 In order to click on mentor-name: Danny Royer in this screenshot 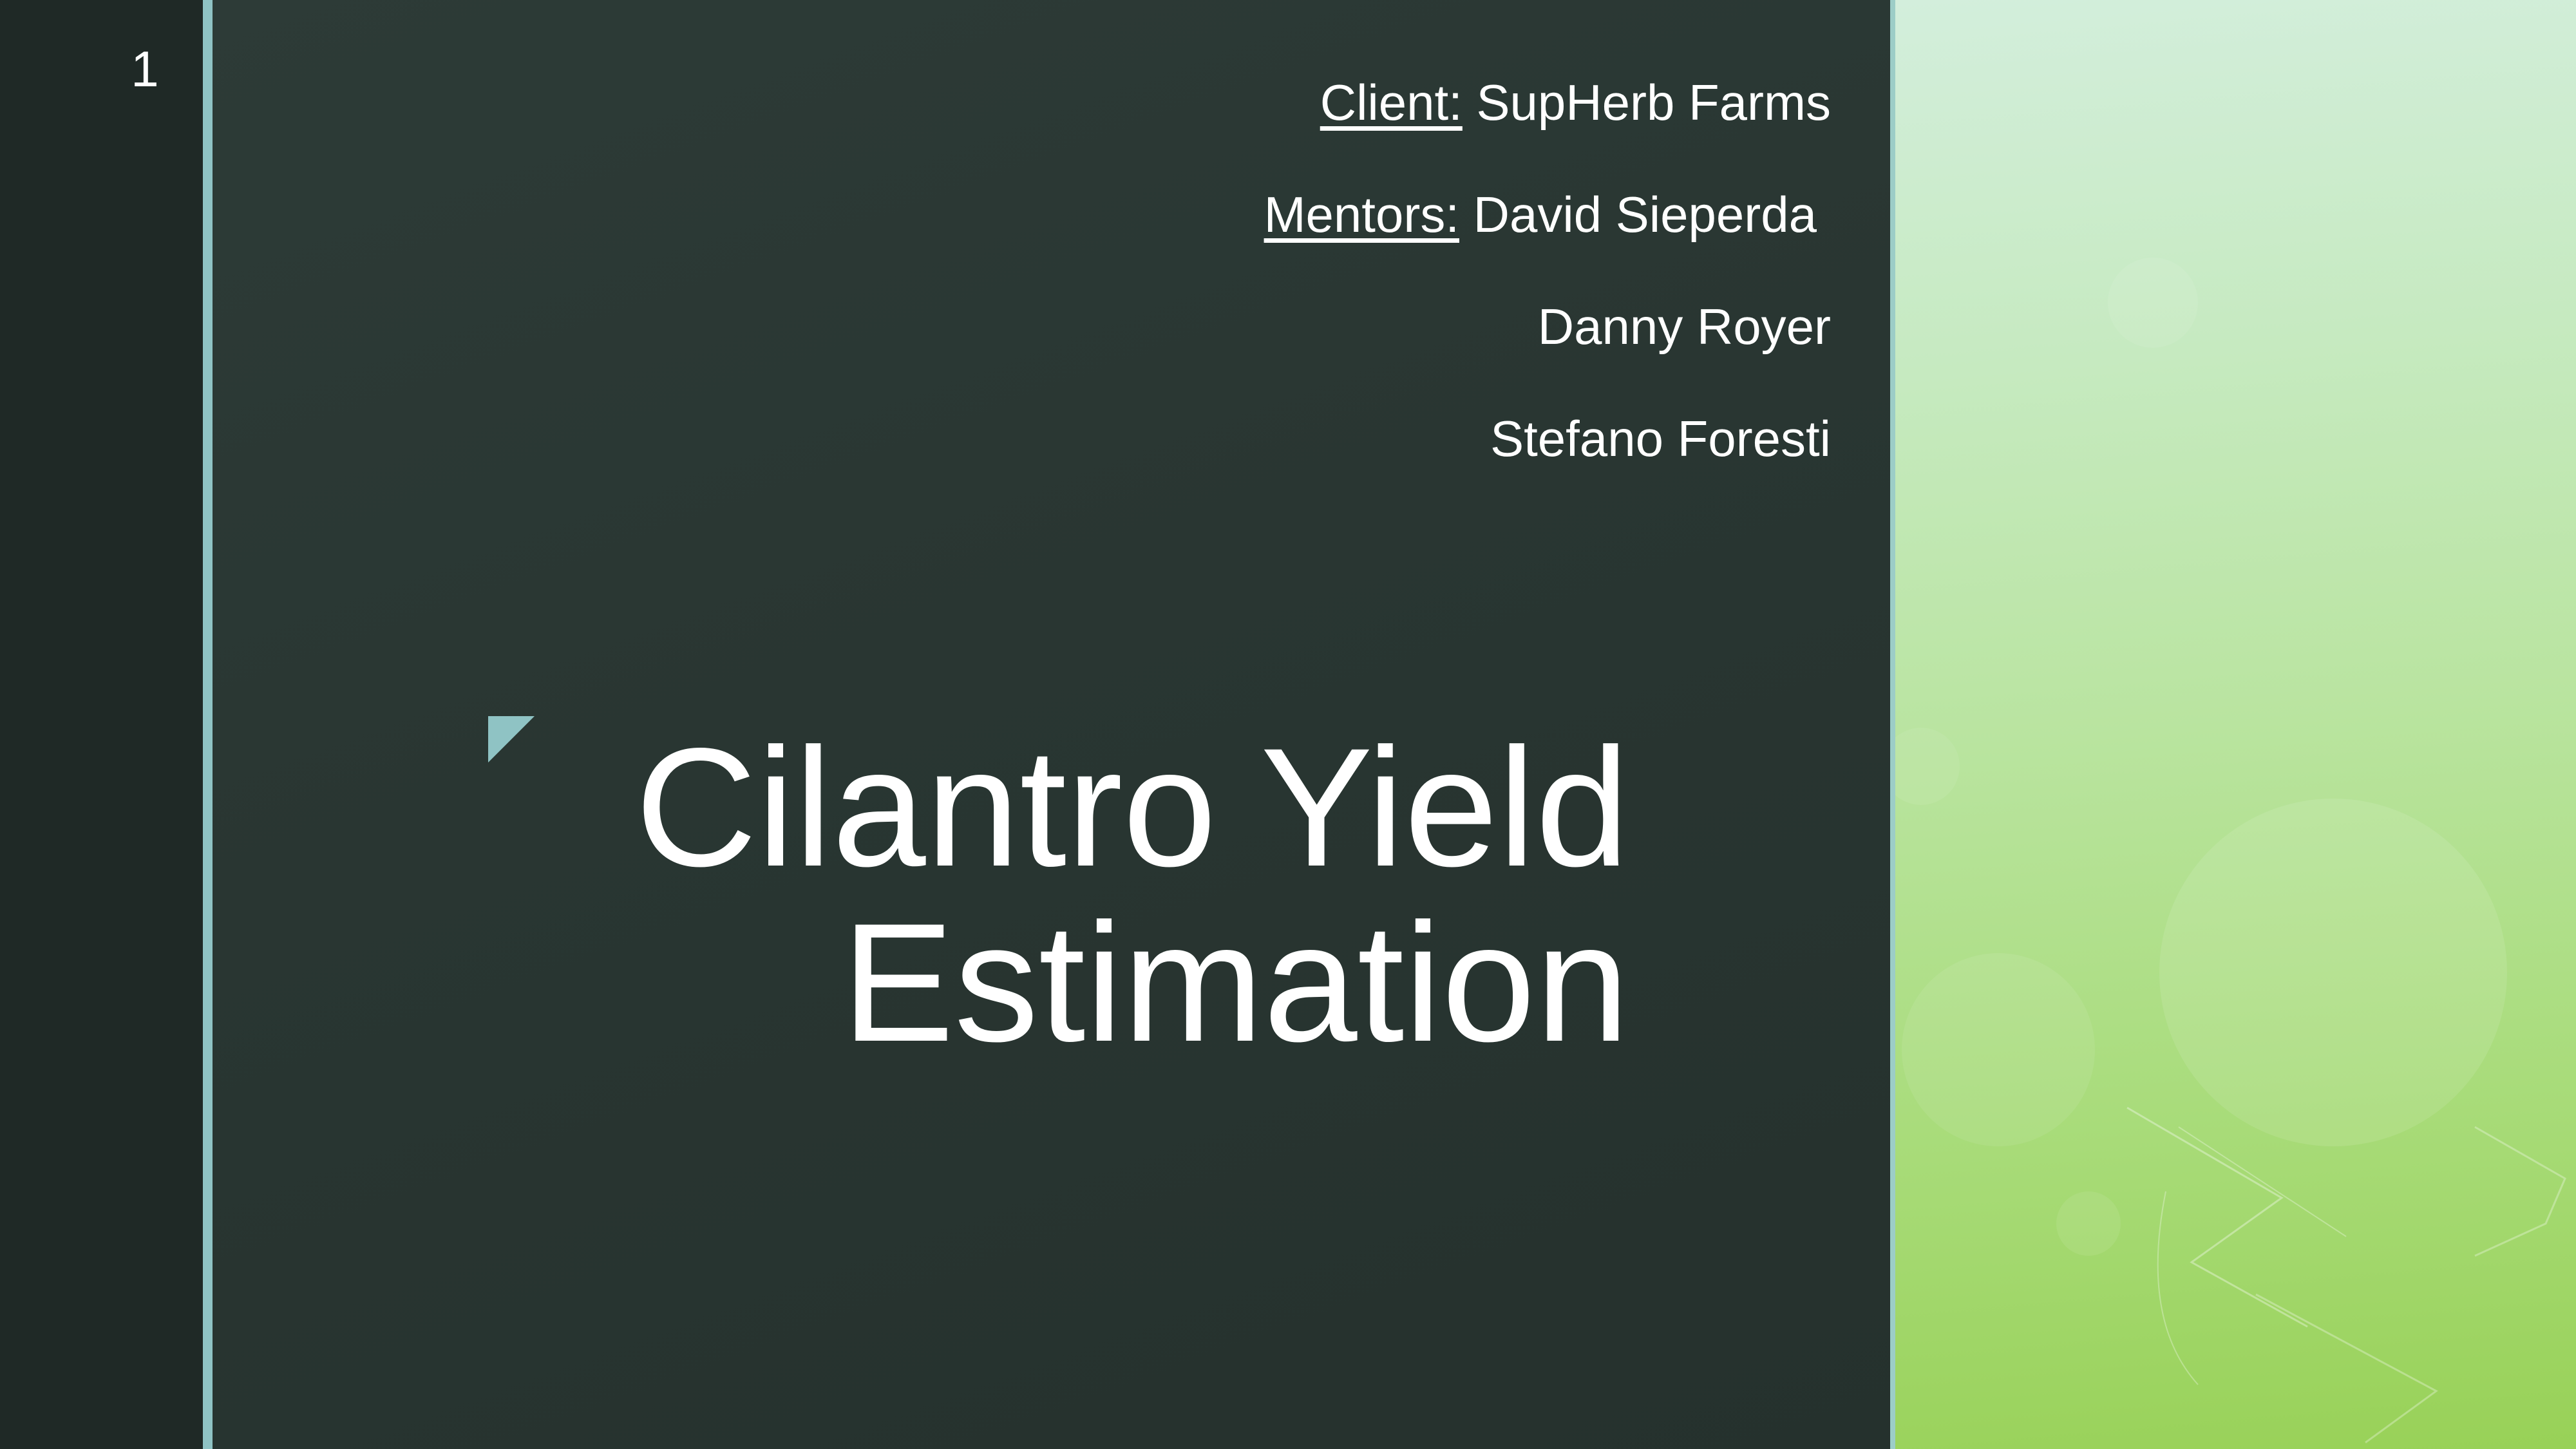, I will do `click(1684, 326)`.